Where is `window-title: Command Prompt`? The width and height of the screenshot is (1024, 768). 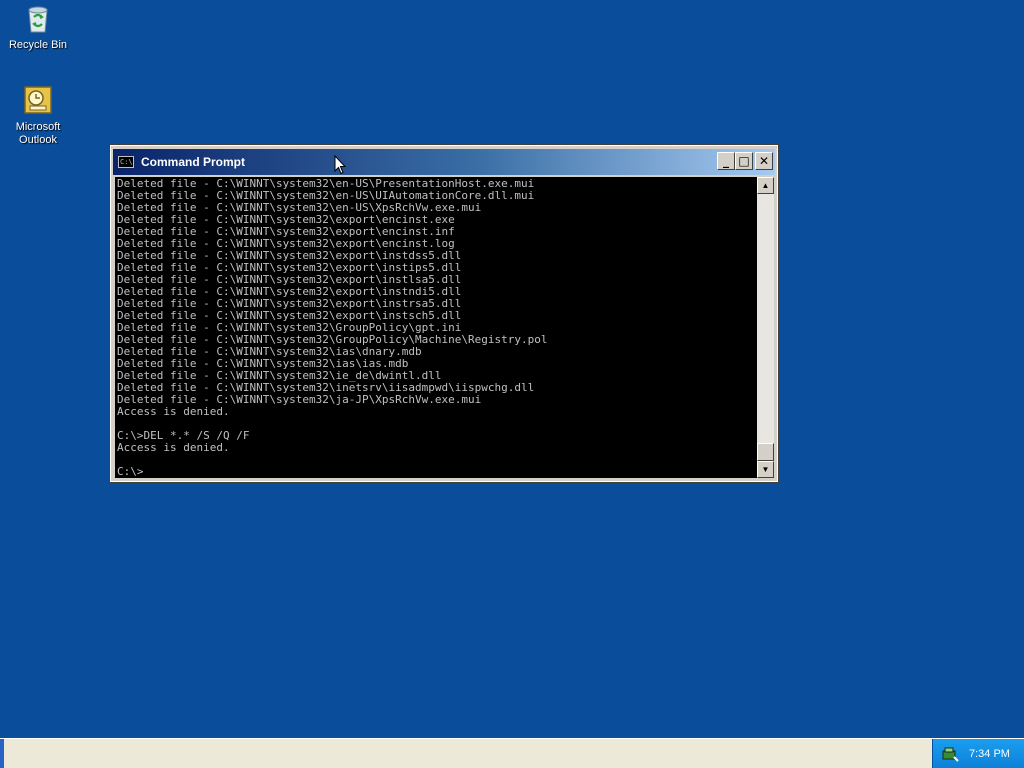 window-title: Command Prompt is located at coordinates (193, 162).